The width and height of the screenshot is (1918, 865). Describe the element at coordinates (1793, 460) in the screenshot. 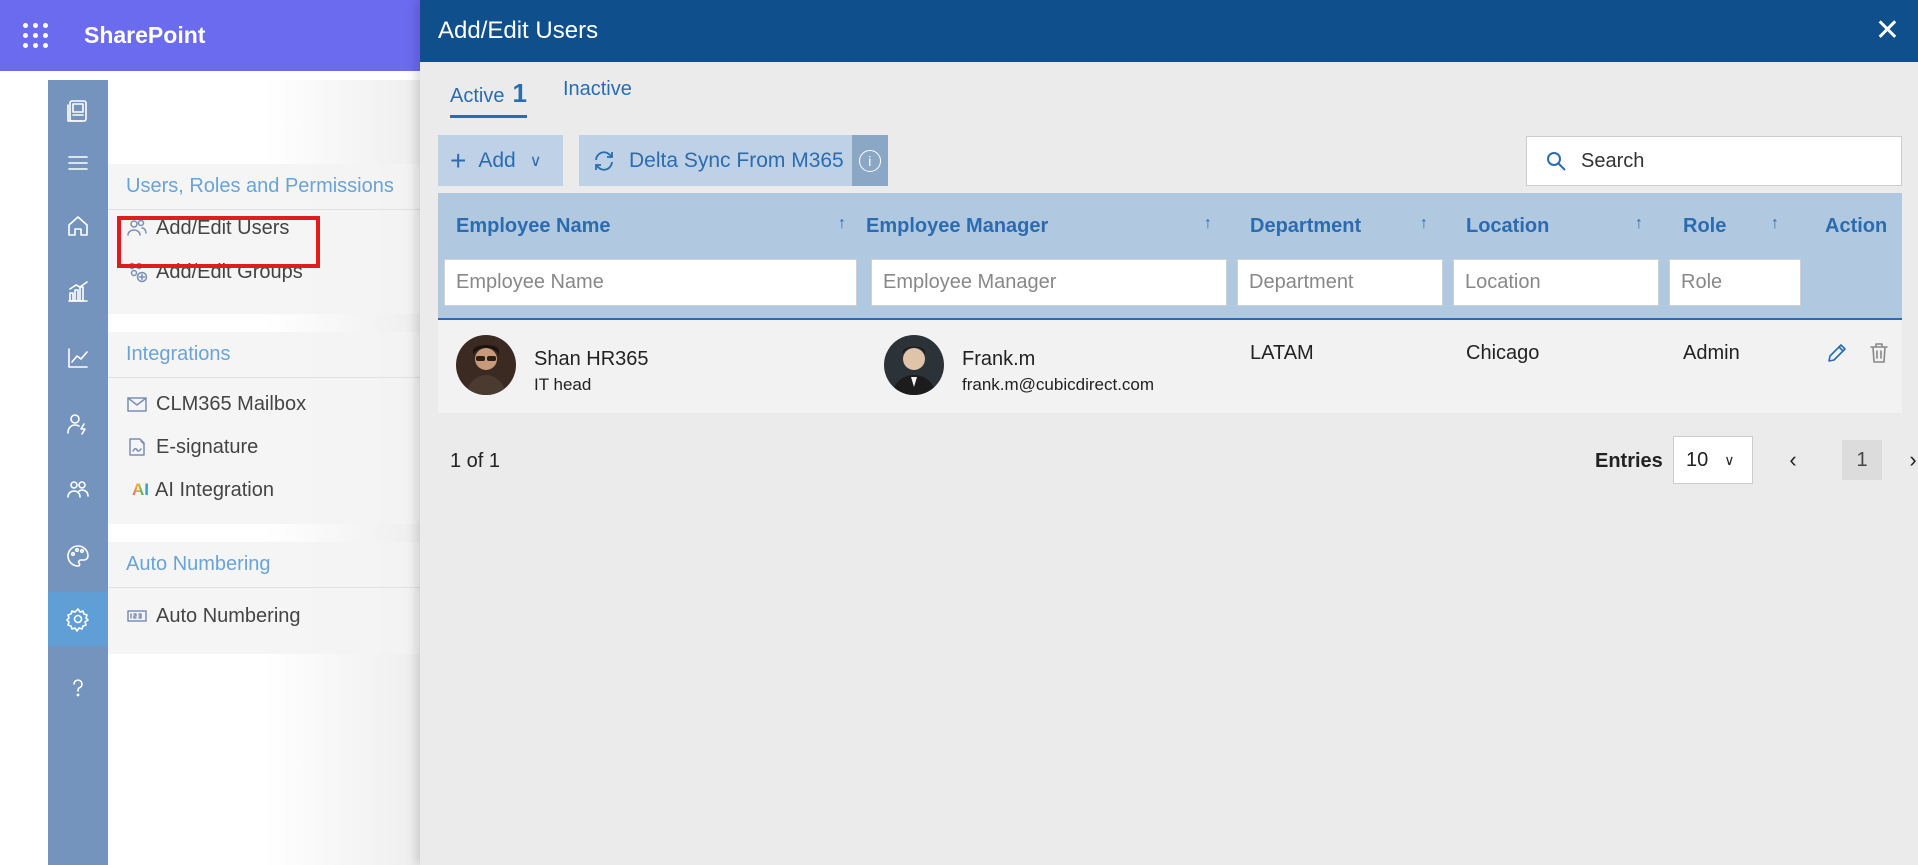

I see `prev-page-button: ‹` at that location.